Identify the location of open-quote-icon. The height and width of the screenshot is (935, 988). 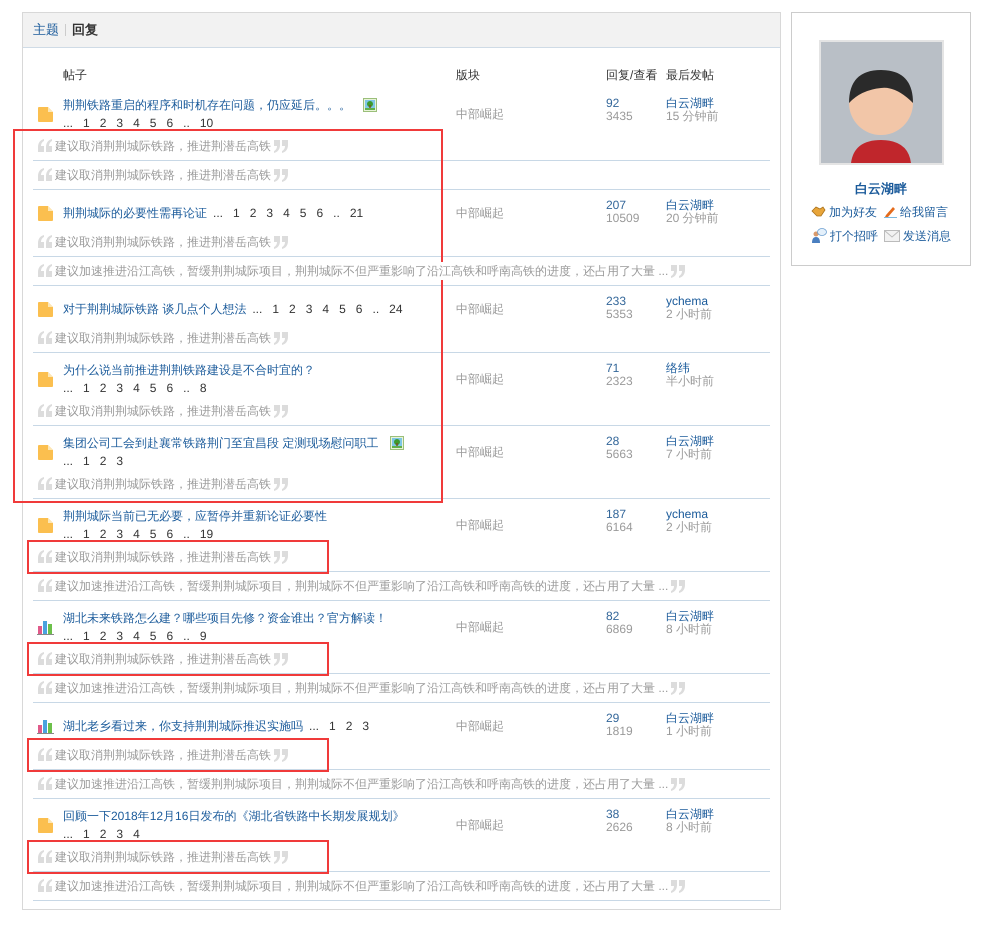
(45, 586).